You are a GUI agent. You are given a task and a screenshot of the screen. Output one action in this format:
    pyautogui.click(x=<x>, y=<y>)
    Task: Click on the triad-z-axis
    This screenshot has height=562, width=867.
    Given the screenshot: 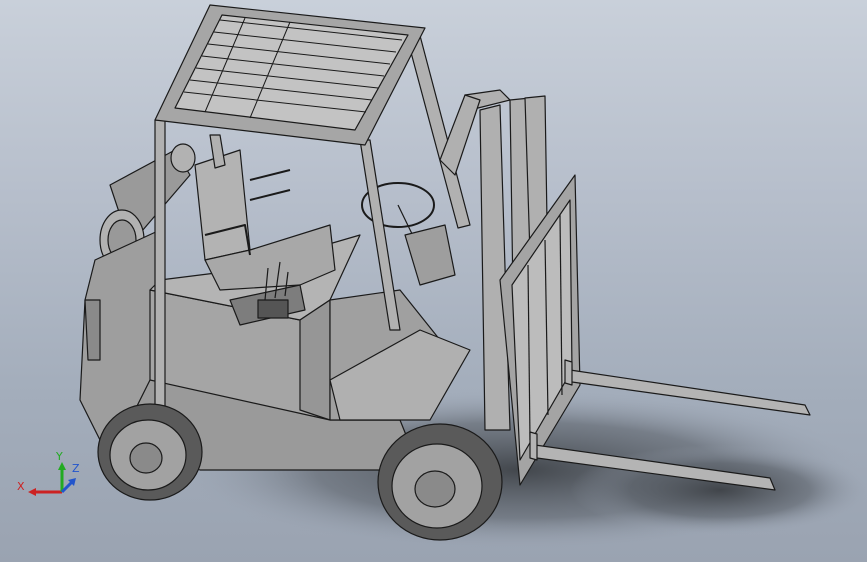 What is the action you would take?
    pyautogui.click(x=68, y=486)
    